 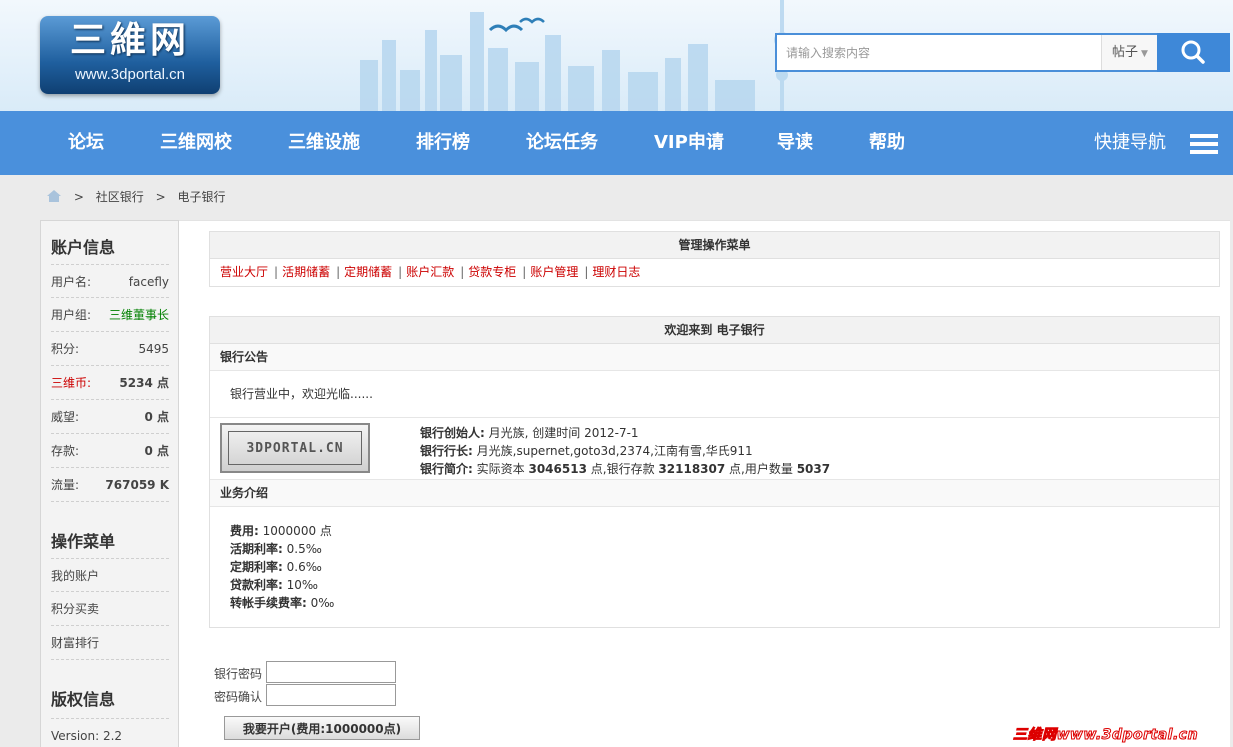 I want to click on site-logo: 三維网 www.3dportal.cn, so click(x=130, y=55).